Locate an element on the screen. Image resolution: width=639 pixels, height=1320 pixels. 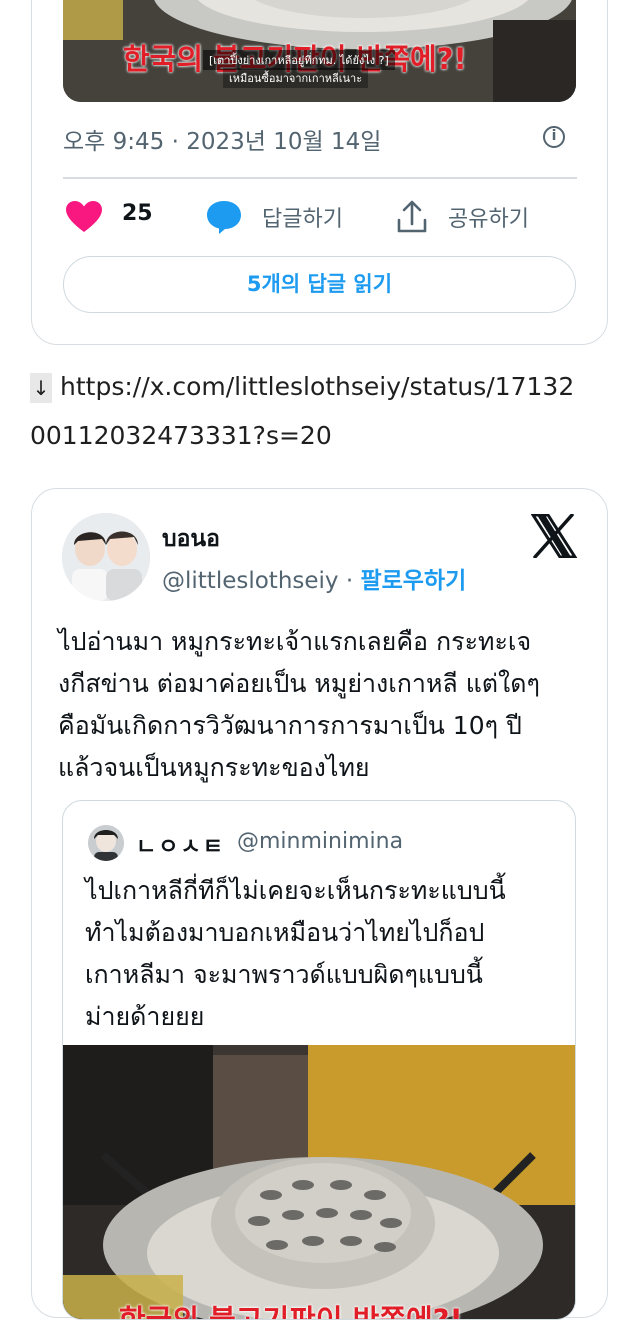
status-link-line-2: 00112032473331?s=20 is located at coordinates (181, 435).